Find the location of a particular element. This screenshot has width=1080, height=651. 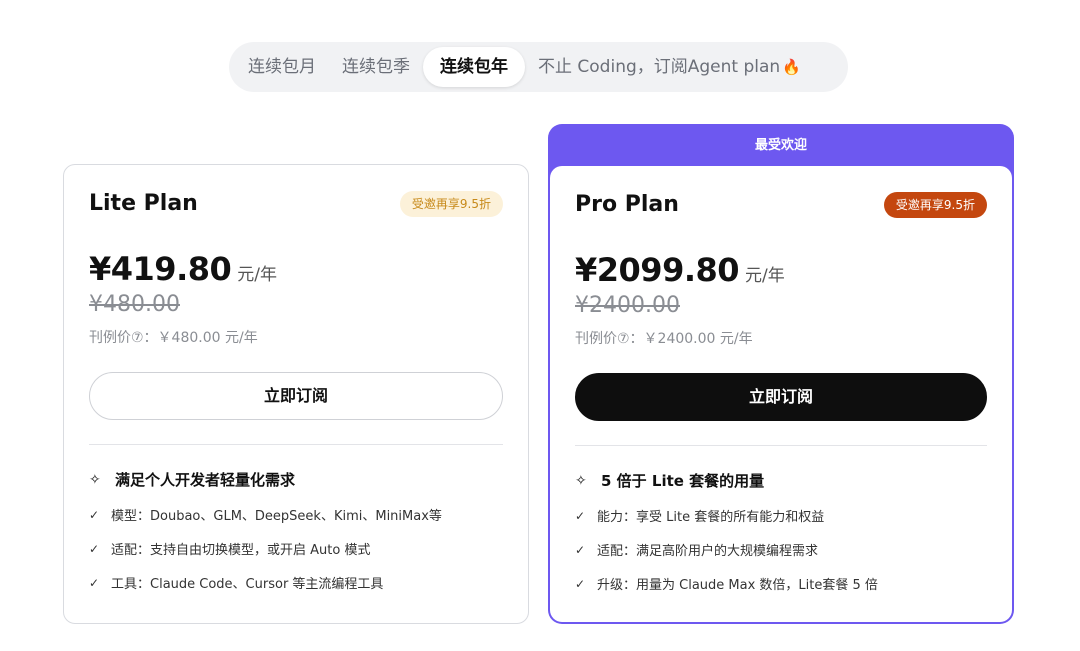

feature-item: ✓ 升级：用量为 Claude Max 数倍，Lite套餐 5 倍 is located at coordinates (781, 584).